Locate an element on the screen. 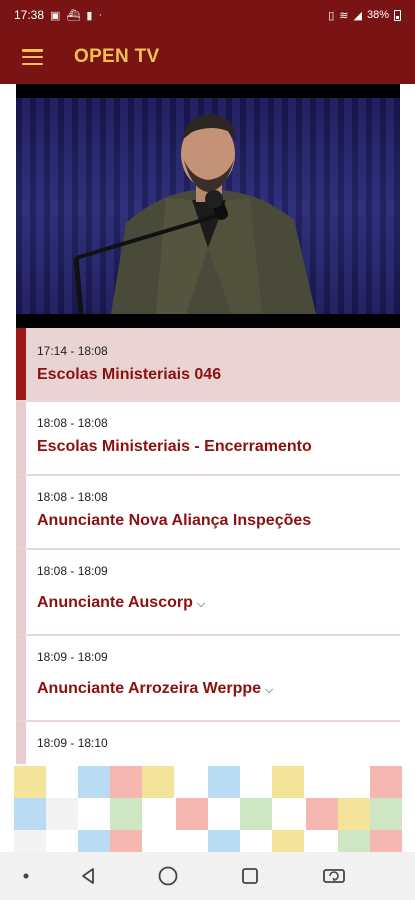 Image resolution: width=415 pixels, height=900 pixels. schedule-time: 18:09 - 18:09 is located at coordinates (72, 657).